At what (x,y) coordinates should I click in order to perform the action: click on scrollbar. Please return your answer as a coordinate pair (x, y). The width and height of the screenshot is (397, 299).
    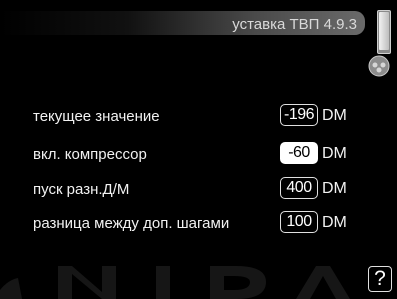
    Looking at the image, I should click on (384, 32).